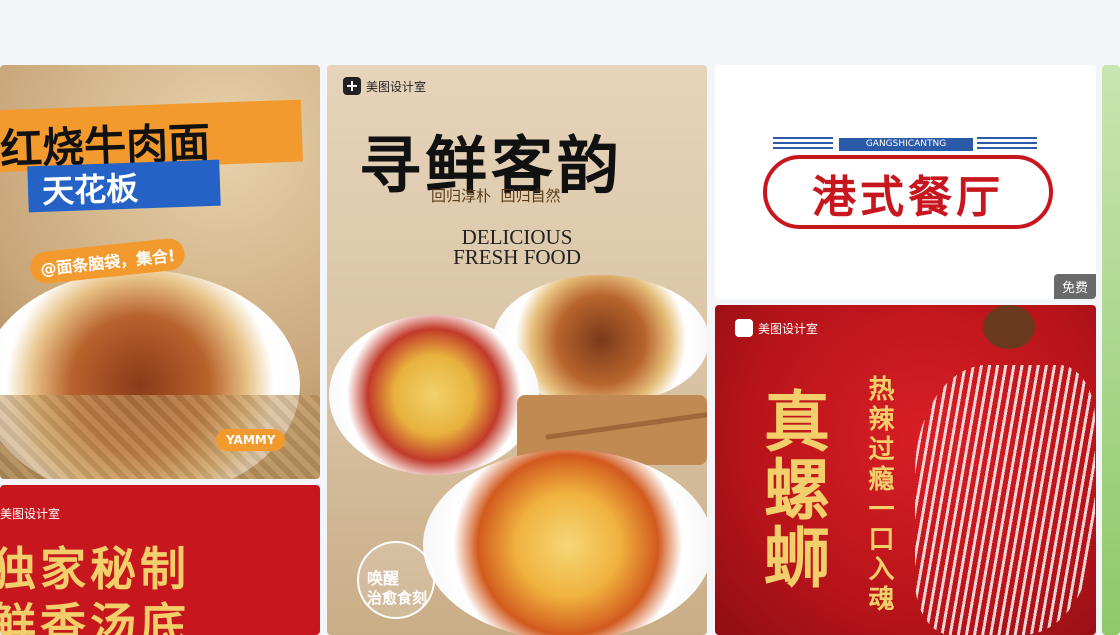 Image resolution: width=1120 pixels, height=635 pixels. What do you see at coordinates (879, 495) in the screenshot?
I see `vertical-slogan: 热辣过瘾一口入魂` at bounding box center [879, 495].